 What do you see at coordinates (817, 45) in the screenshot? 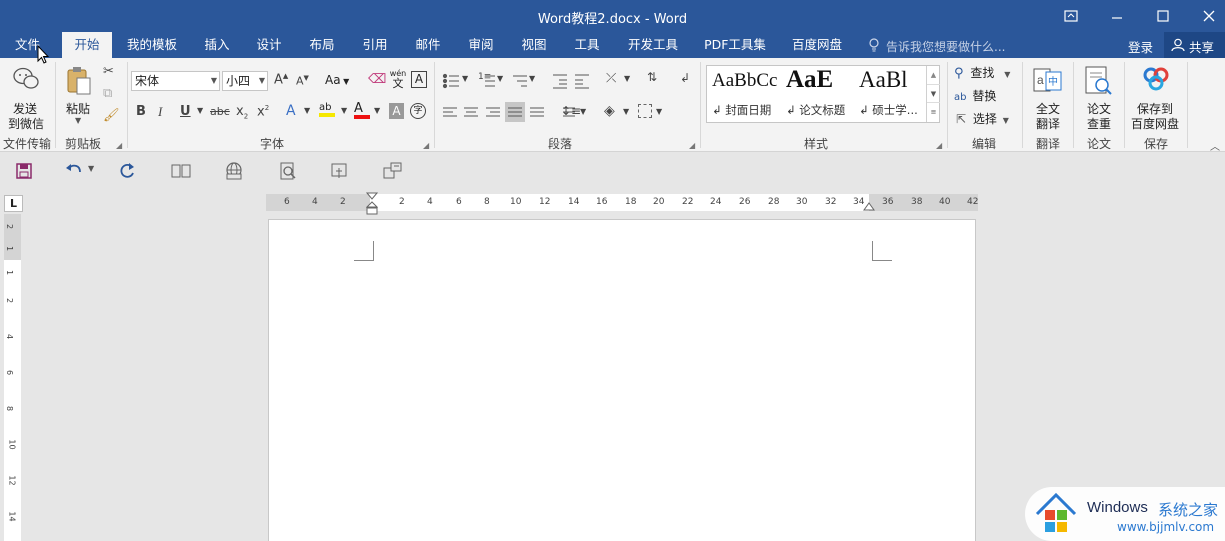
I see `tab-baidu-netdisk: 百度网盘` at bounding box center [817, 45].